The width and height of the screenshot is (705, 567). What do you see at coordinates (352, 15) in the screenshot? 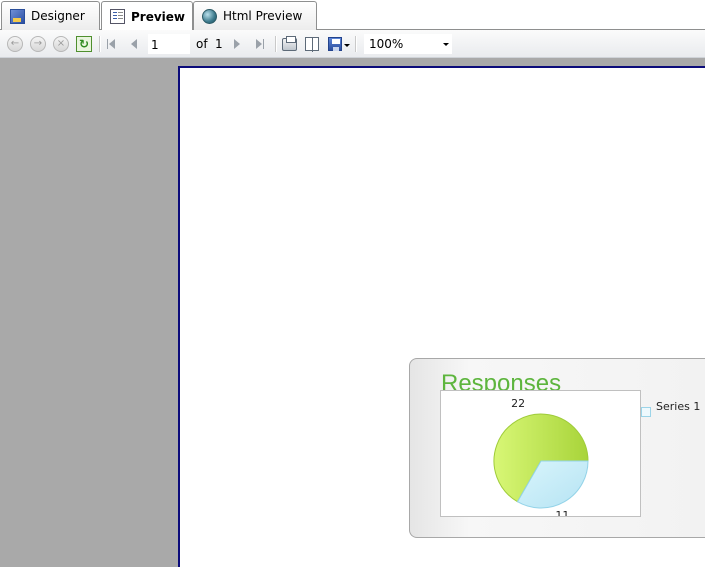
I see `document-tab-bar: Designer Preview Html Preview` at bounding box center [352, 15].